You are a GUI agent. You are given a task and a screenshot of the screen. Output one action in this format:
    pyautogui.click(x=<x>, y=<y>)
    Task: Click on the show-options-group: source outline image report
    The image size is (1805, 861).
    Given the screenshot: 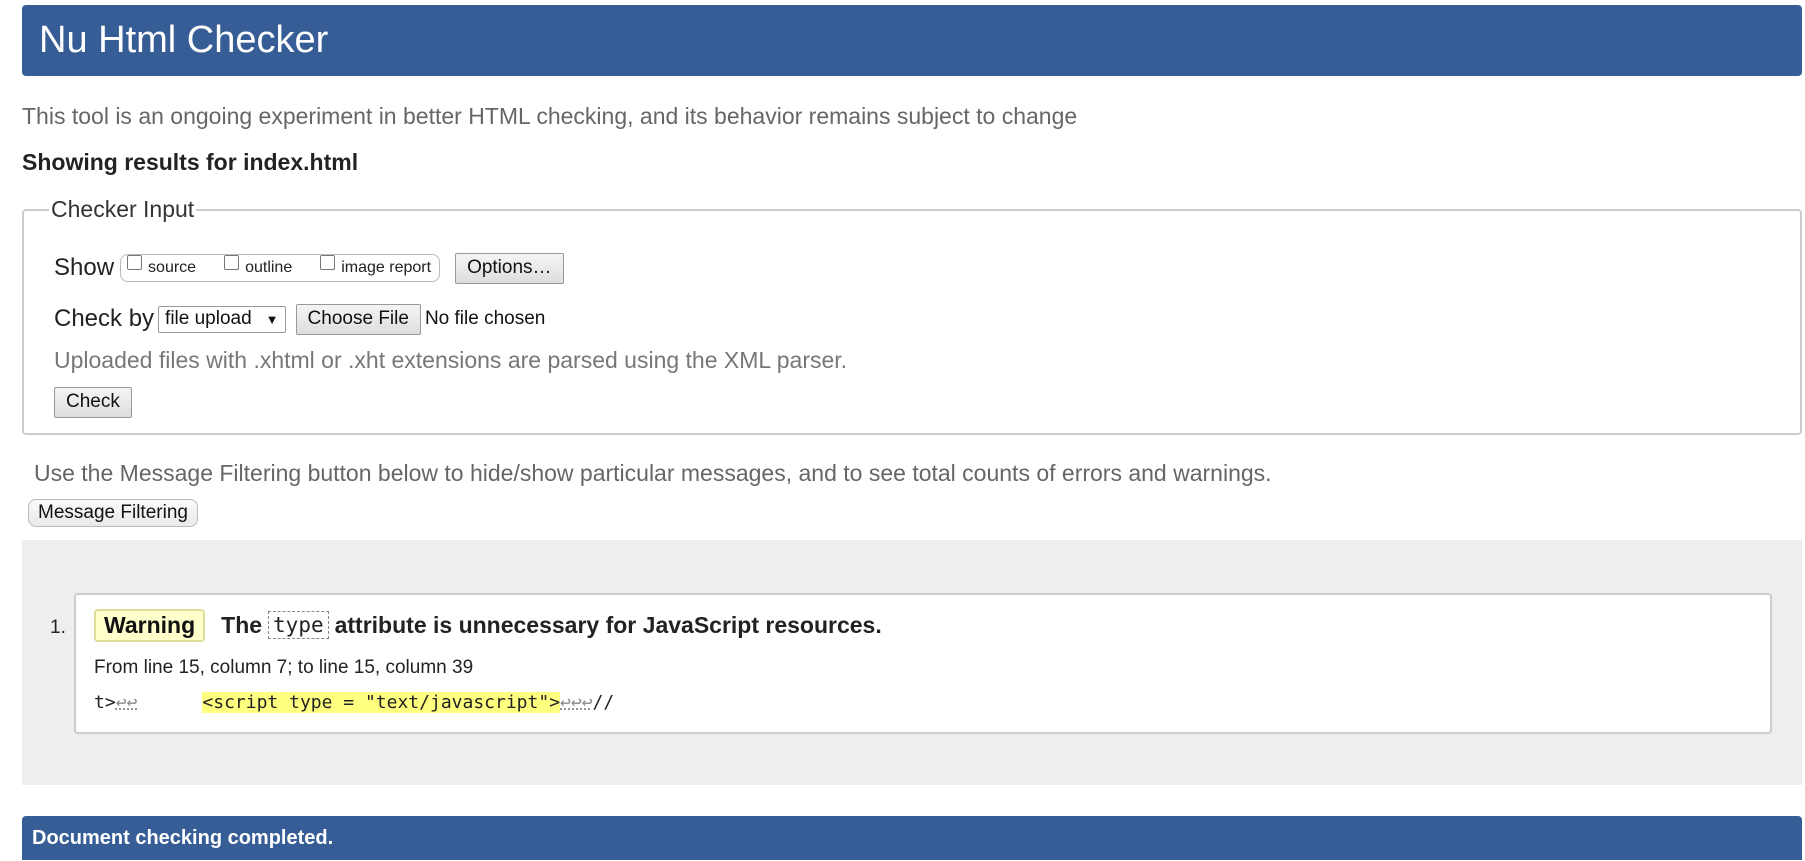 What is the action you would take?
    pyautogui.click(x=280, y=268)
    